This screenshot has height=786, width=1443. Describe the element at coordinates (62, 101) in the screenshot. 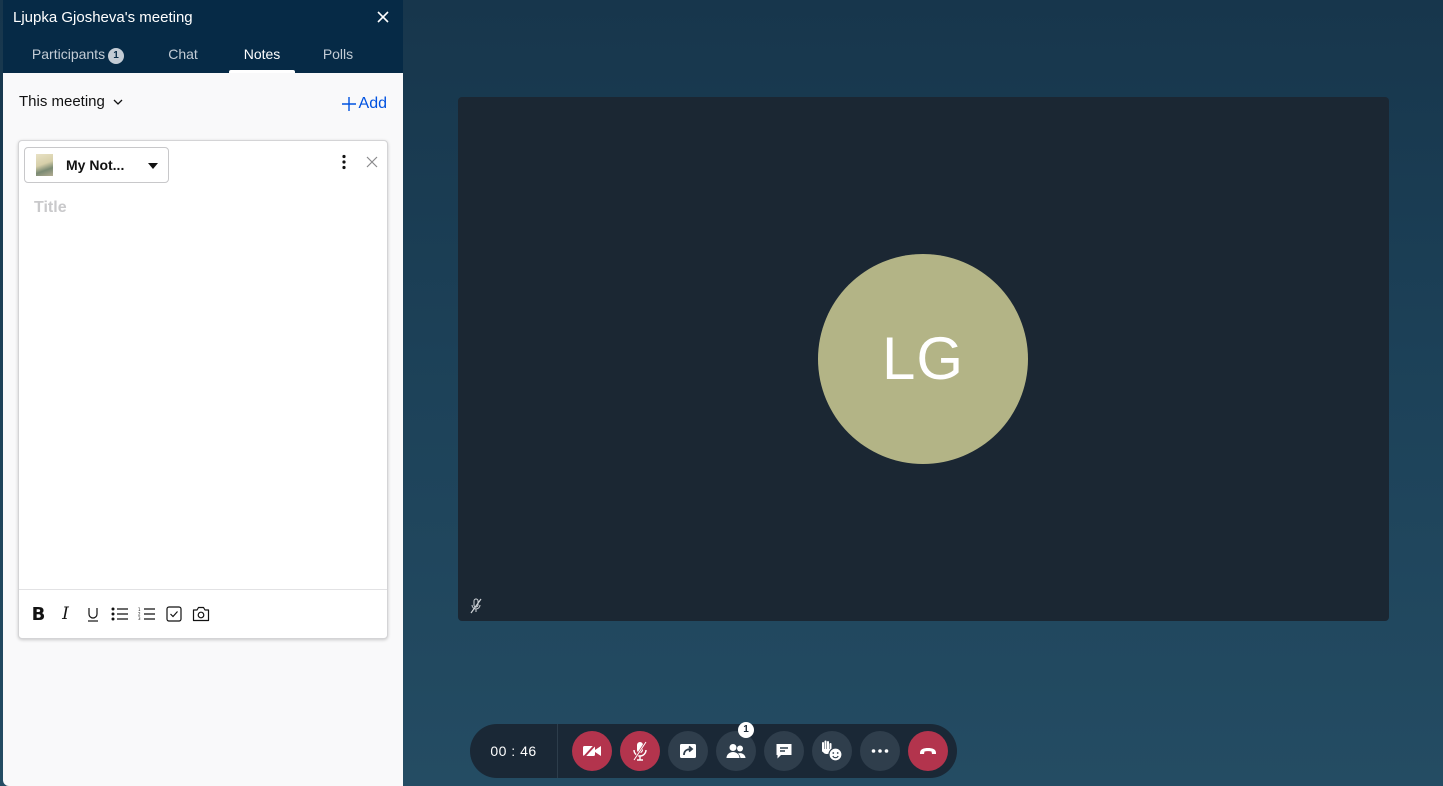

I see `scope-label: This meeting` at that location.